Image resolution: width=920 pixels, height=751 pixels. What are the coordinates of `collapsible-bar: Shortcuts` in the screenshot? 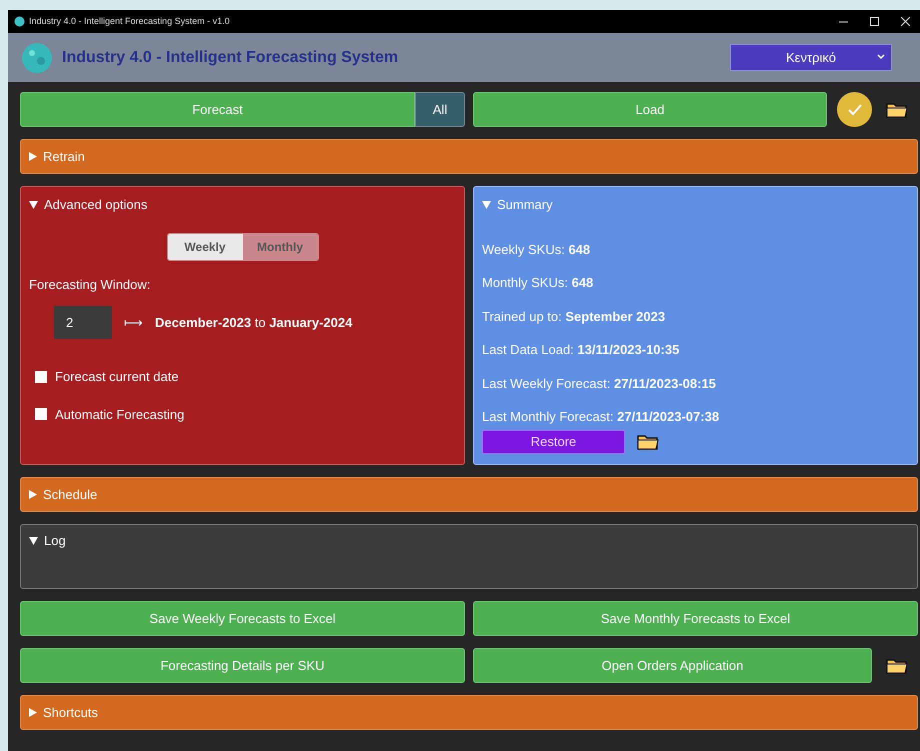 It's located at (469, 712).